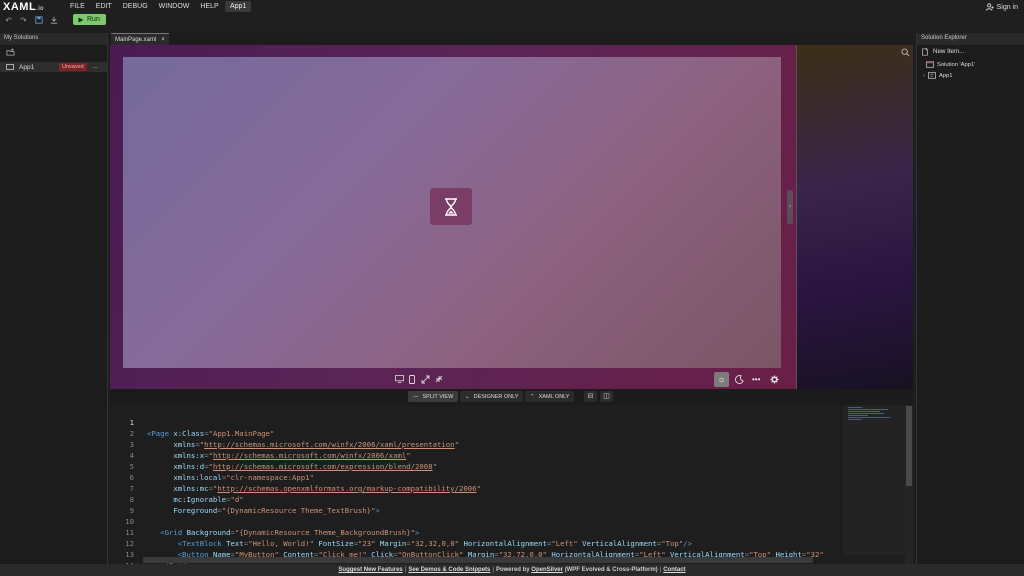  I want to click on project-tab: App1, so click(238, 6).